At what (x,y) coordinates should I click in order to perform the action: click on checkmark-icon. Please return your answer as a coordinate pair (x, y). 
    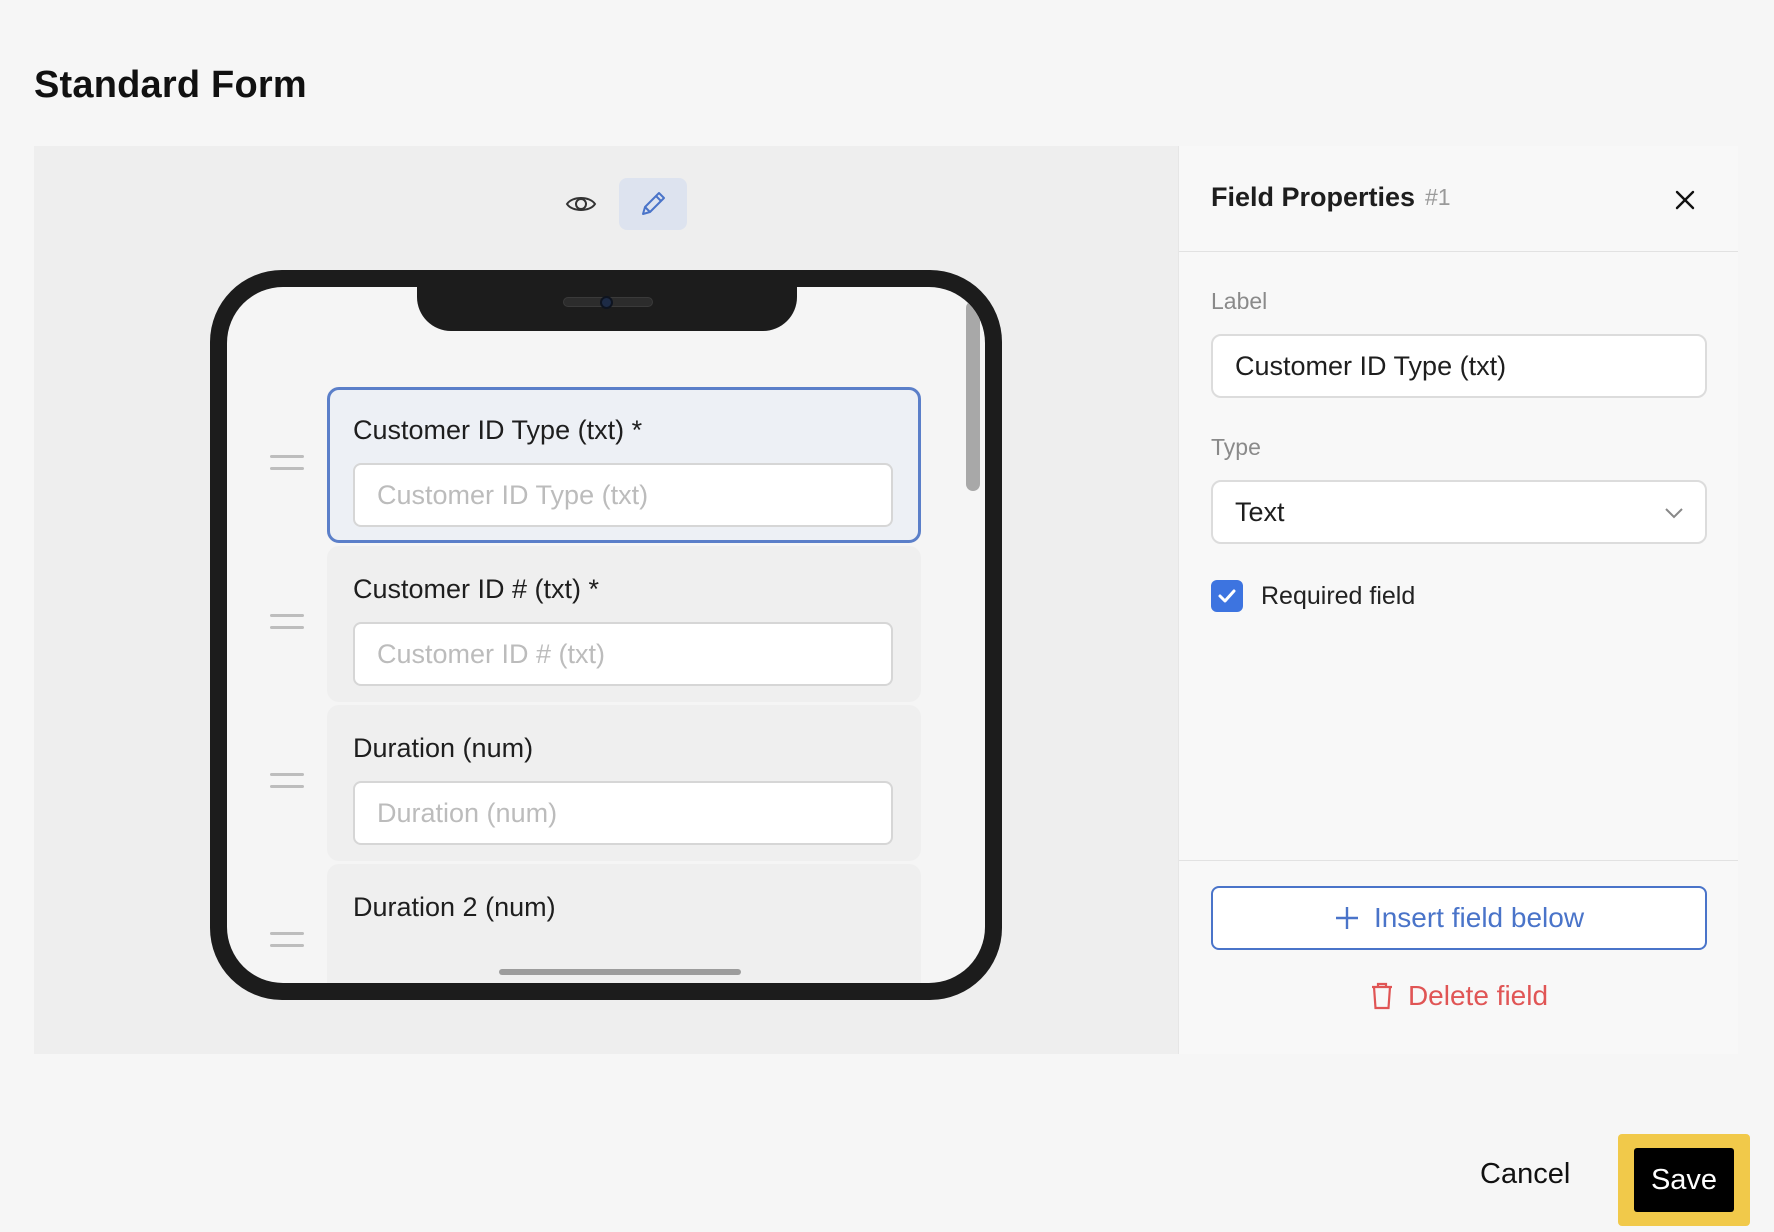
    Looking at the image, I should click on (1227, 596).